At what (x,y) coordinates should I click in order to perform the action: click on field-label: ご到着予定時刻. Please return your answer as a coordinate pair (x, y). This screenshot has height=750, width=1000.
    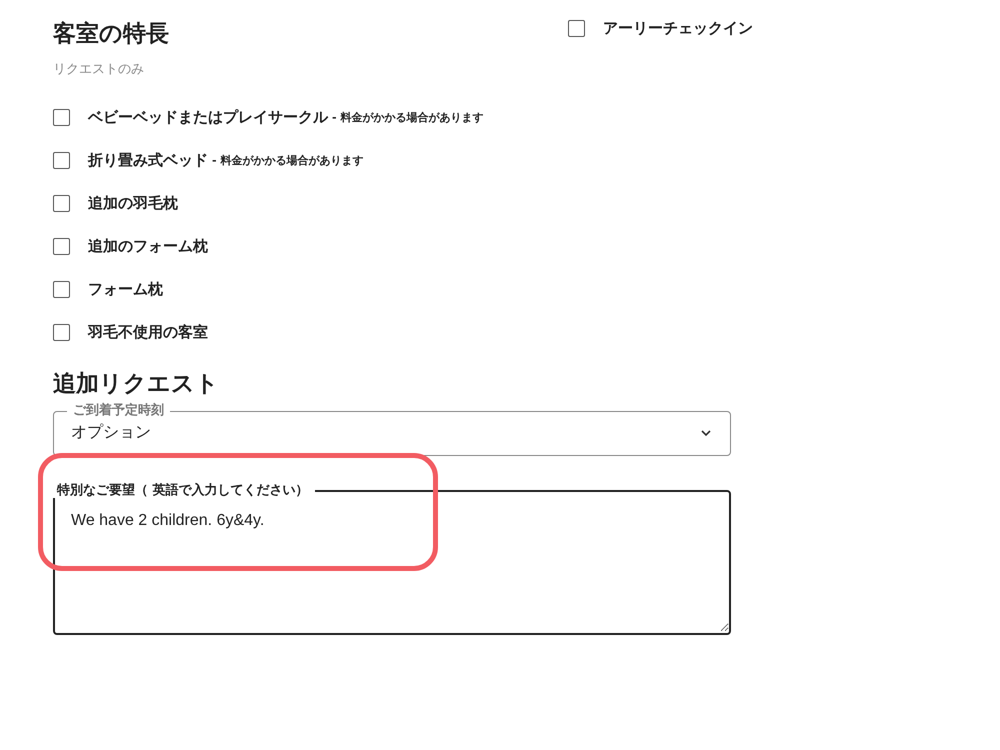
    Looking at the image, I should click on (118, 411).